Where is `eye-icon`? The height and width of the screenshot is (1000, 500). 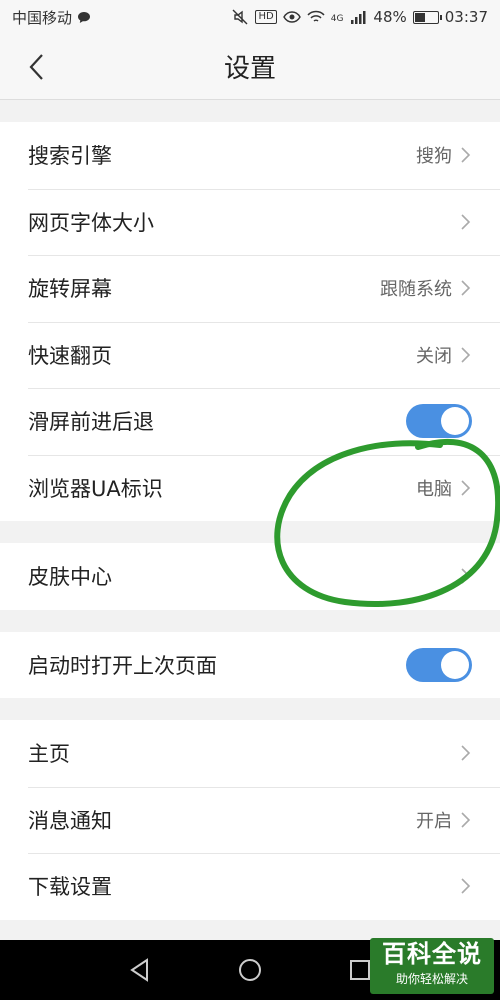 eye-icon is located at coordinates (291, 17).